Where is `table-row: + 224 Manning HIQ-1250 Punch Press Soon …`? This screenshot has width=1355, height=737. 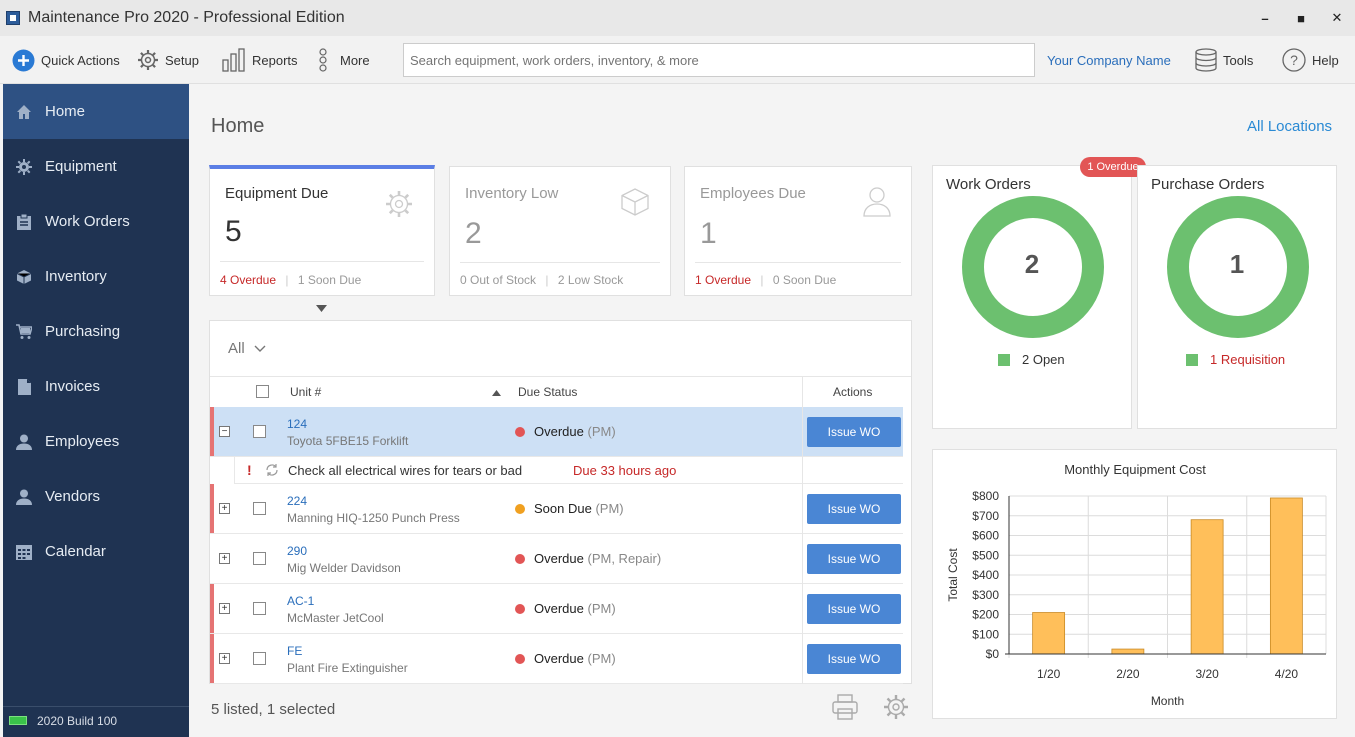 table-row: + 224 Manning HIQ-1250 Punch Press Soon … is located at coordinates (556, 509).